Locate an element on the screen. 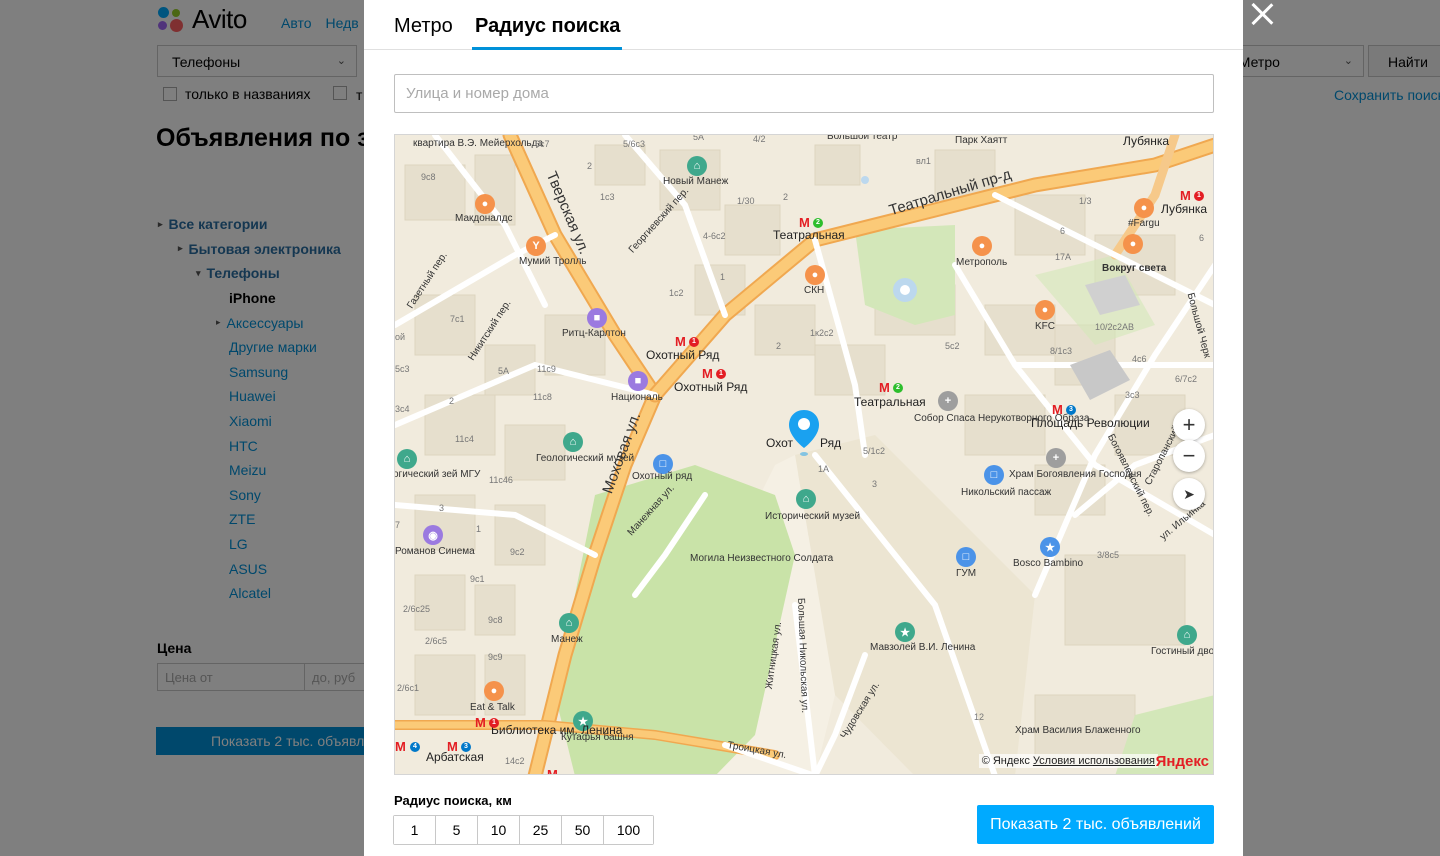 The image size is (1440, 856). radius-option-100: 100 is located at coordinates (628, 830).